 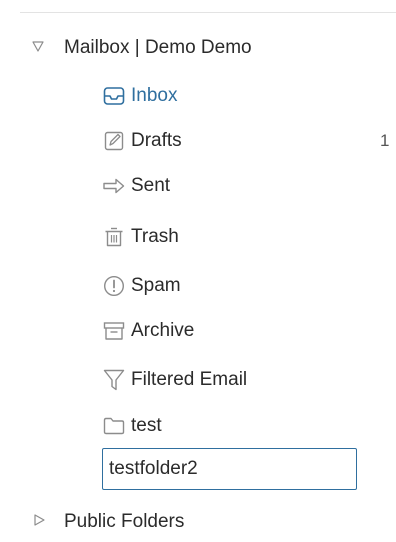 I want to click on filter-icon, so click(x=114, y=380).